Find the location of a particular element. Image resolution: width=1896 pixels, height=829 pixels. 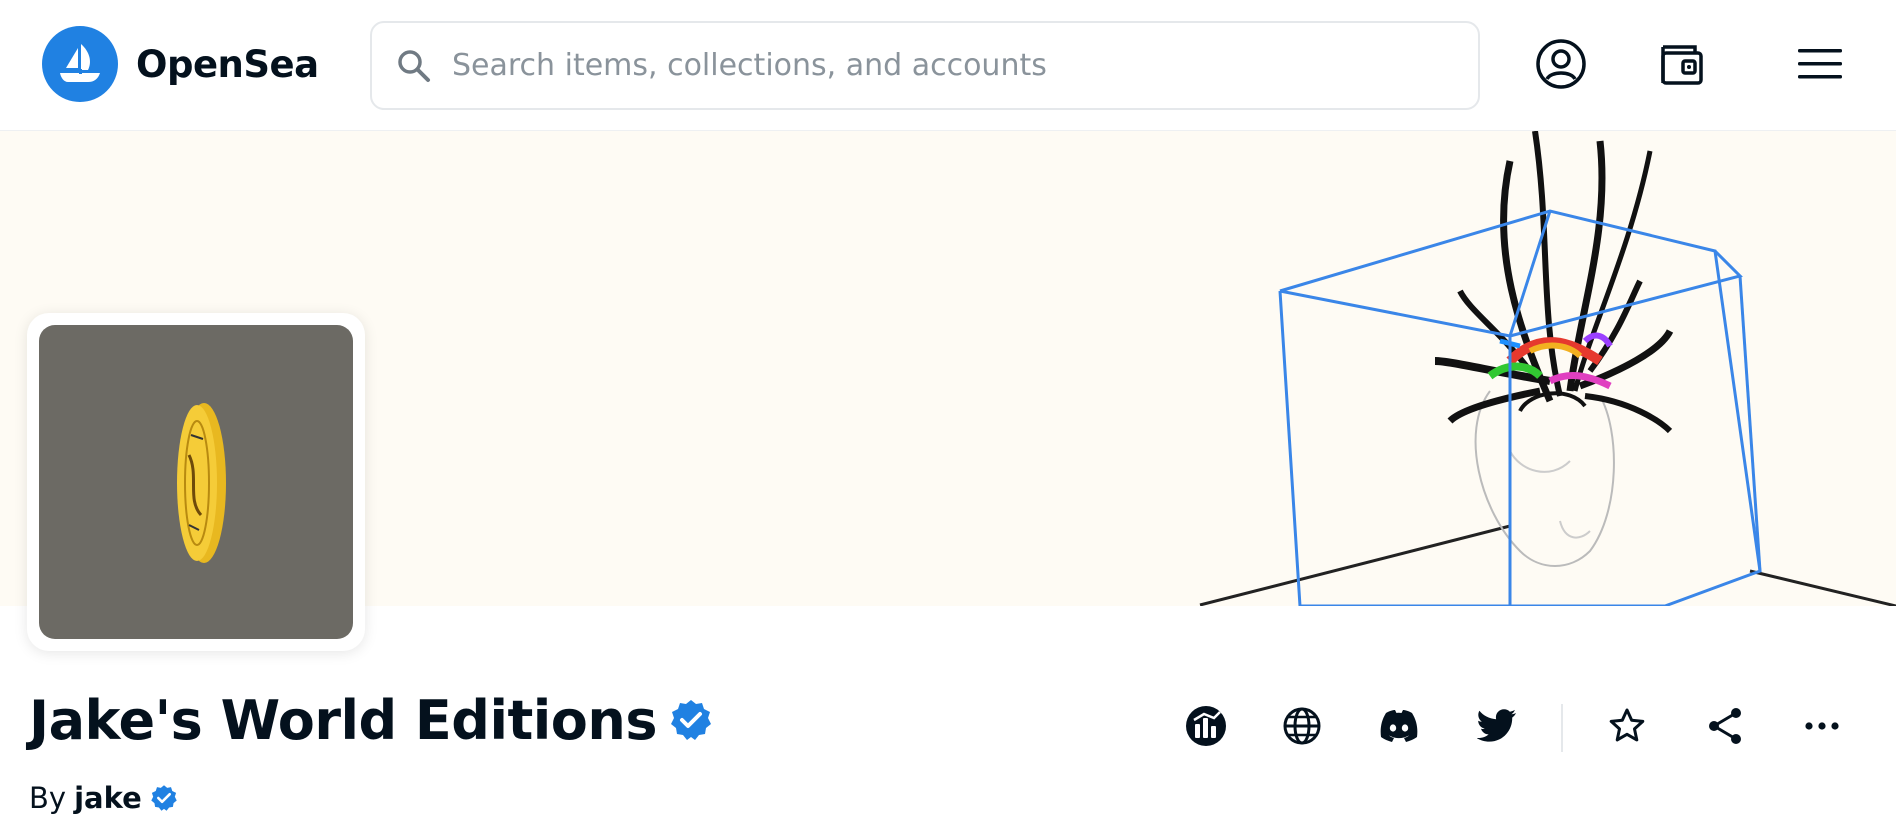

opensea-logo-icon is located at coordinates (80, 64).